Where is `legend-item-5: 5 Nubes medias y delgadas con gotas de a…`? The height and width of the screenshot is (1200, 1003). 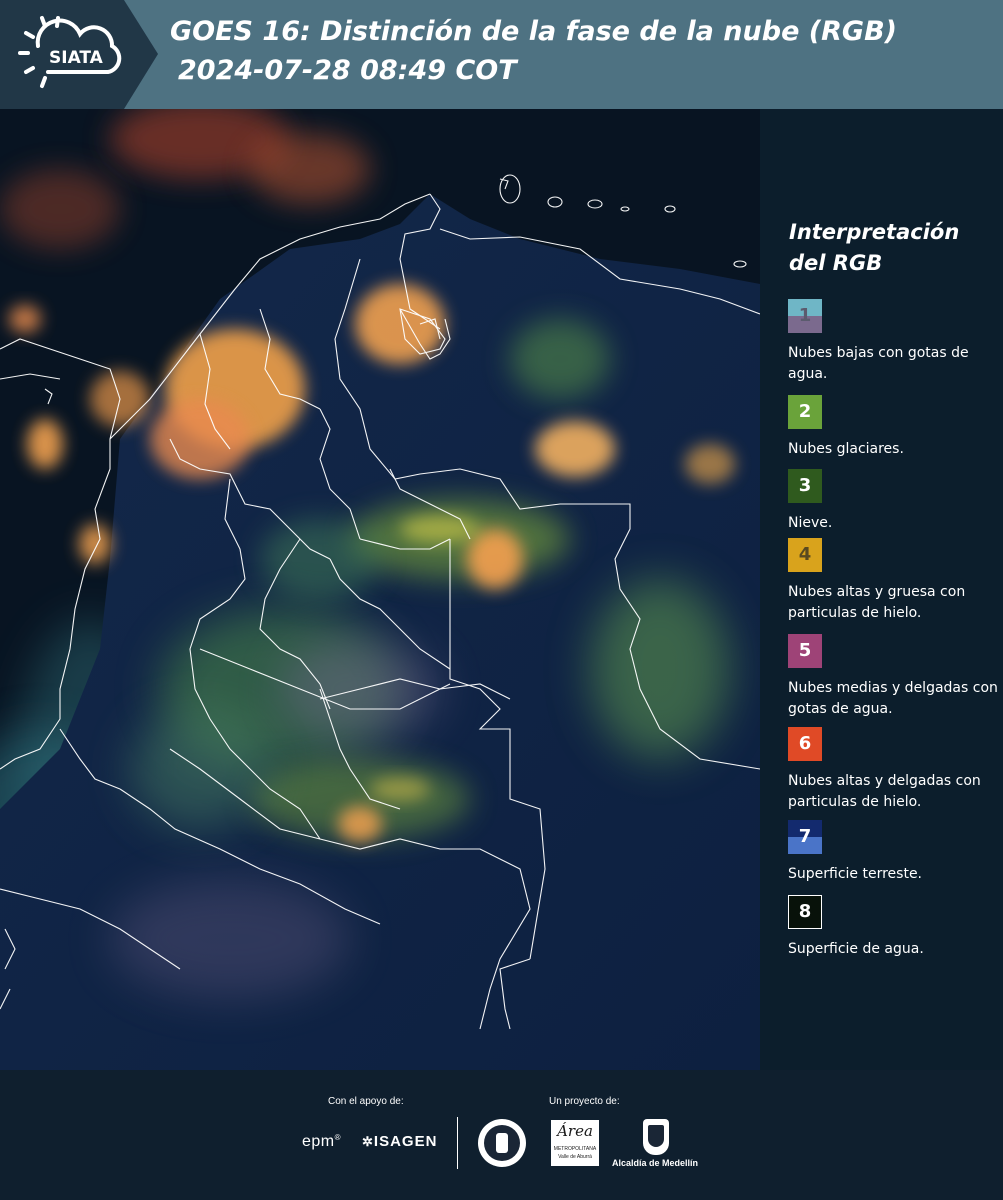
legend-item-5: 5 Nubes medias y delgadas con gotas de a… is located at coordinates (895, 677).